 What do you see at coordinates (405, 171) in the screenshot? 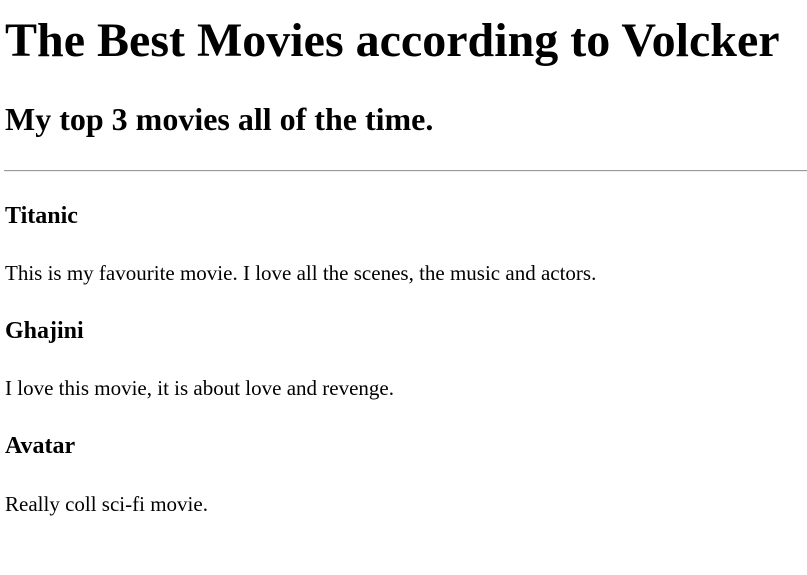
I see `divider` at bounding box center [405, 171].